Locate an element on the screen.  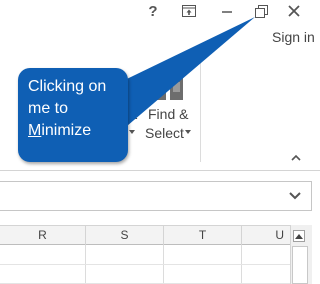
ribbon-display-options-button is located at coordinates (189, 11).